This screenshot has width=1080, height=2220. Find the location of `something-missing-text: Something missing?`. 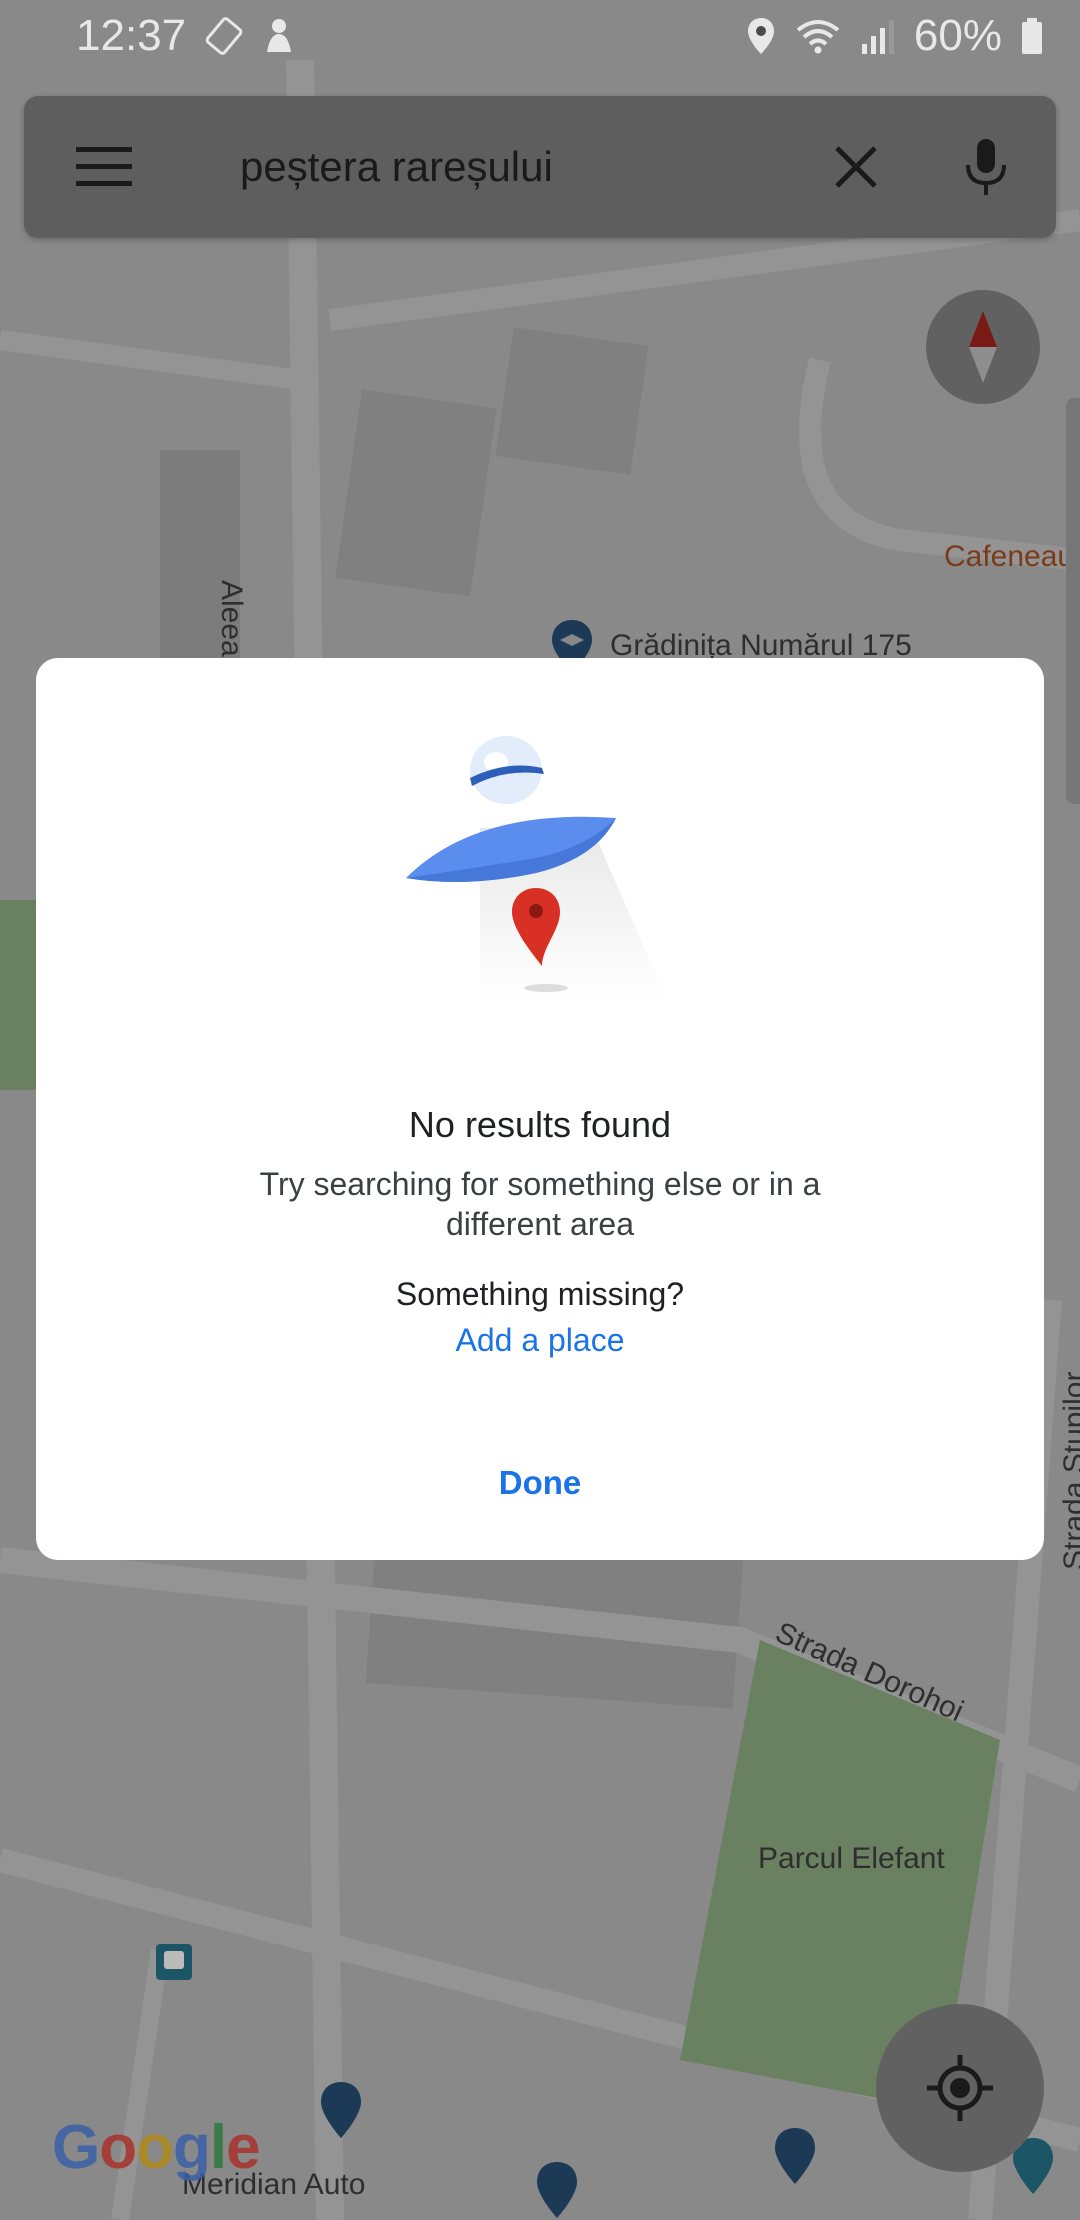

something-missing-text: Something missing? is located at coordinates (540, 1294).